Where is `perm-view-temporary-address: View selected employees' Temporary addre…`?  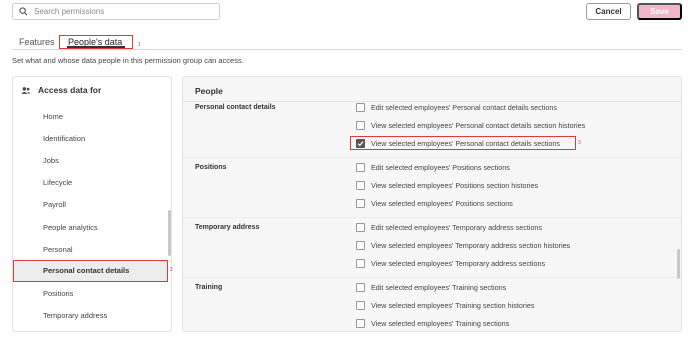
perm-view-temporary-address: View selected employees' Temporary addre… is located at coordinates (450, 263).